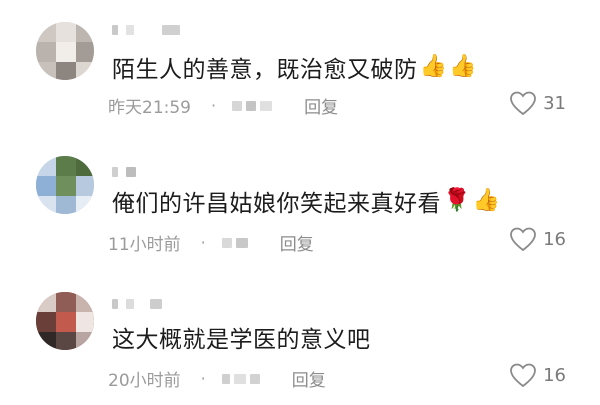 The height and width of the screenshot is (405, 600). What do you see at coordinates (149, 108) in the screenshot?
I see `timestamp: 昨天21:59` at bounding box center [149, 108].